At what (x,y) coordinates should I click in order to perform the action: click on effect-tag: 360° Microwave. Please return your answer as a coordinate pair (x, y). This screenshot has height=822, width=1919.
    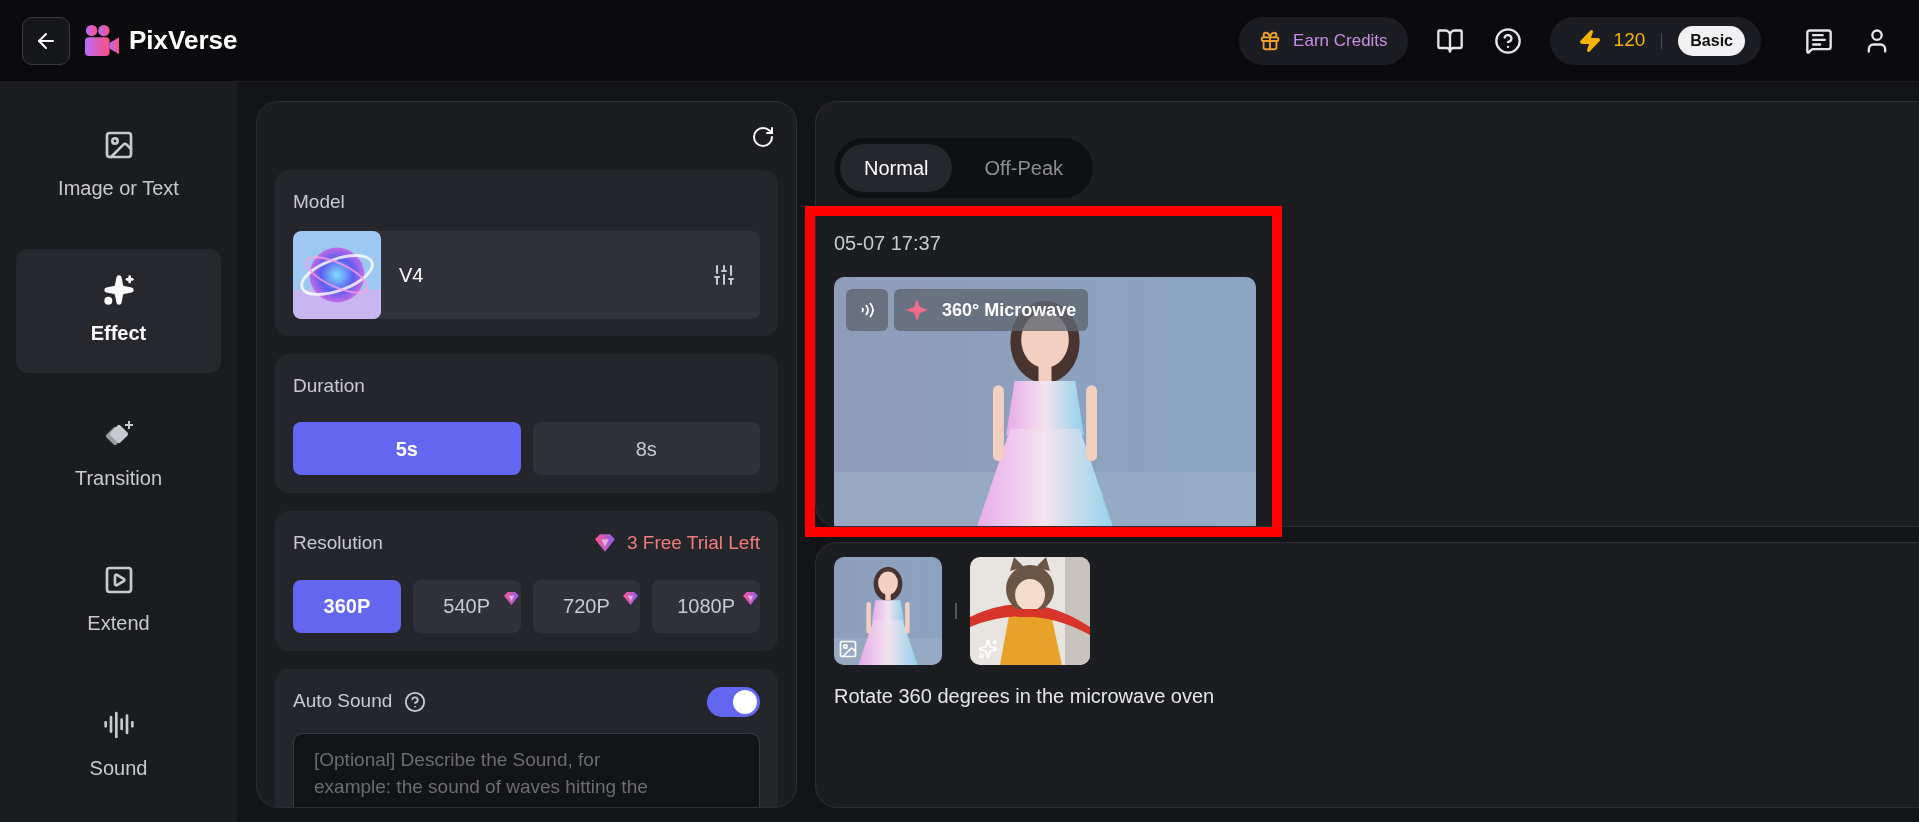
    Looking at the image, I should click on (991, 310).